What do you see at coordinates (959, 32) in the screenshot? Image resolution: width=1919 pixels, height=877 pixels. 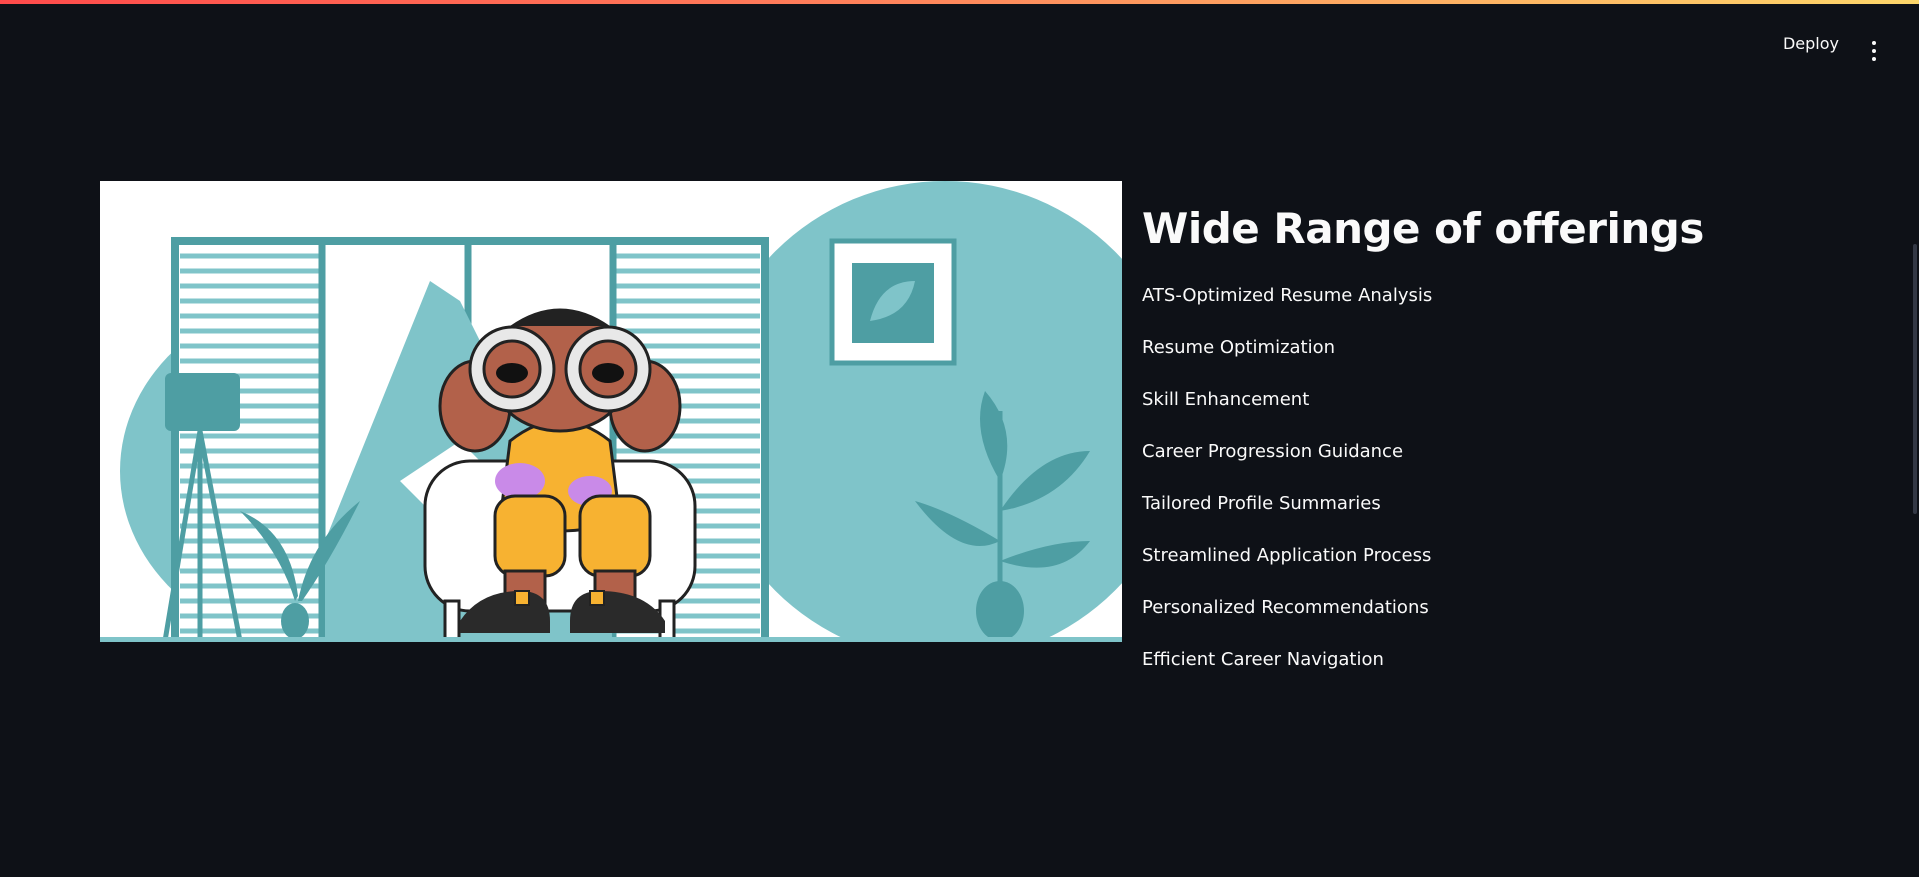 I see `app-header: Deploy` at bounding box center [959, 32].